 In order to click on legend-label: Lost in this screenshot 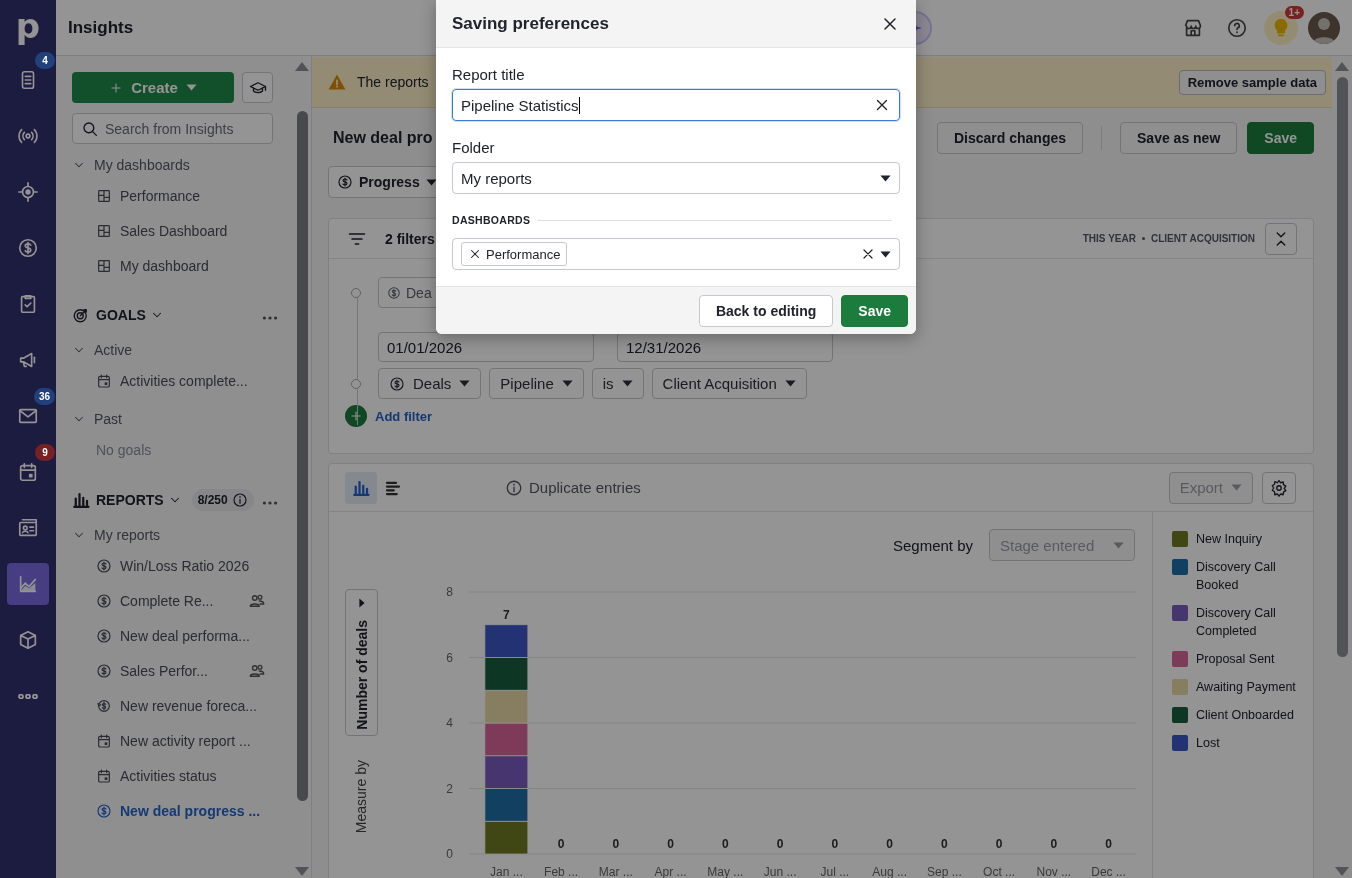, I will do `click(1208, 743)`.